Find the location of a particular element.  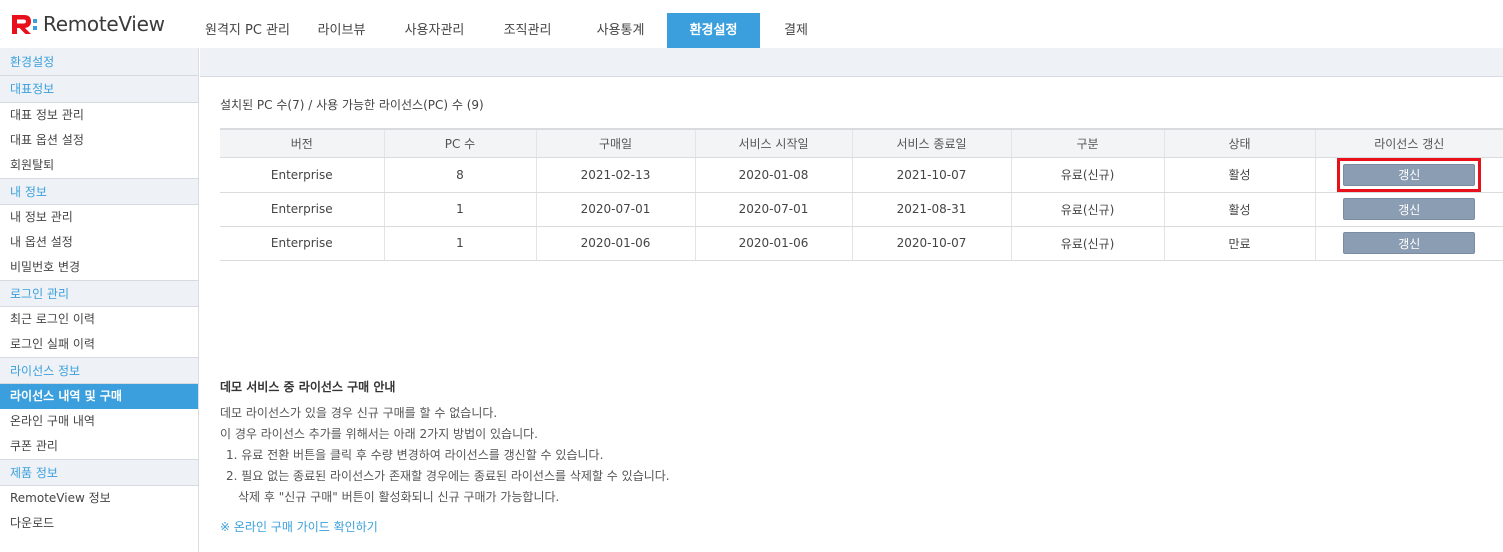

license-summary: 설치된 PC 수(7) / 사용 가능한 라이선스(PC) 수 (9) is located at coordinates (352, 105).